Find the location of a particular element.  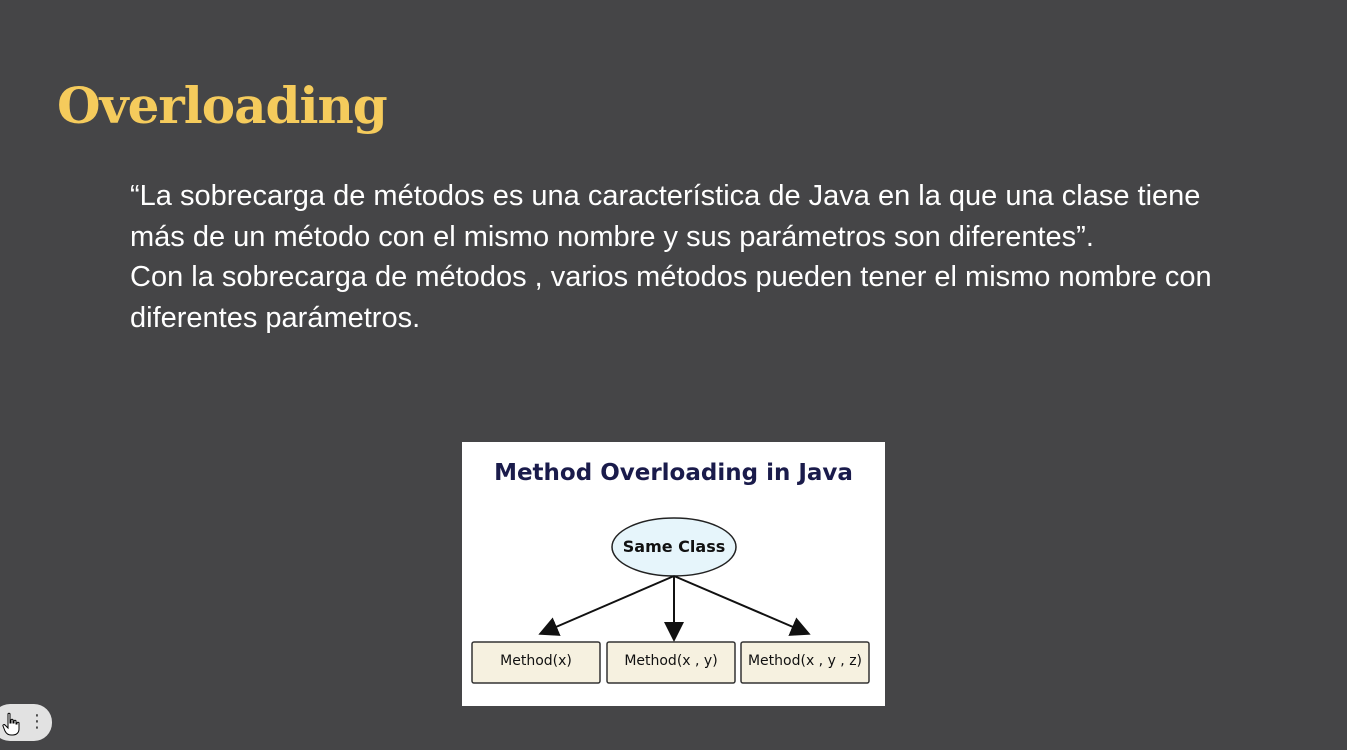

slide-title: Overloading is located at coordinates (222, 105).